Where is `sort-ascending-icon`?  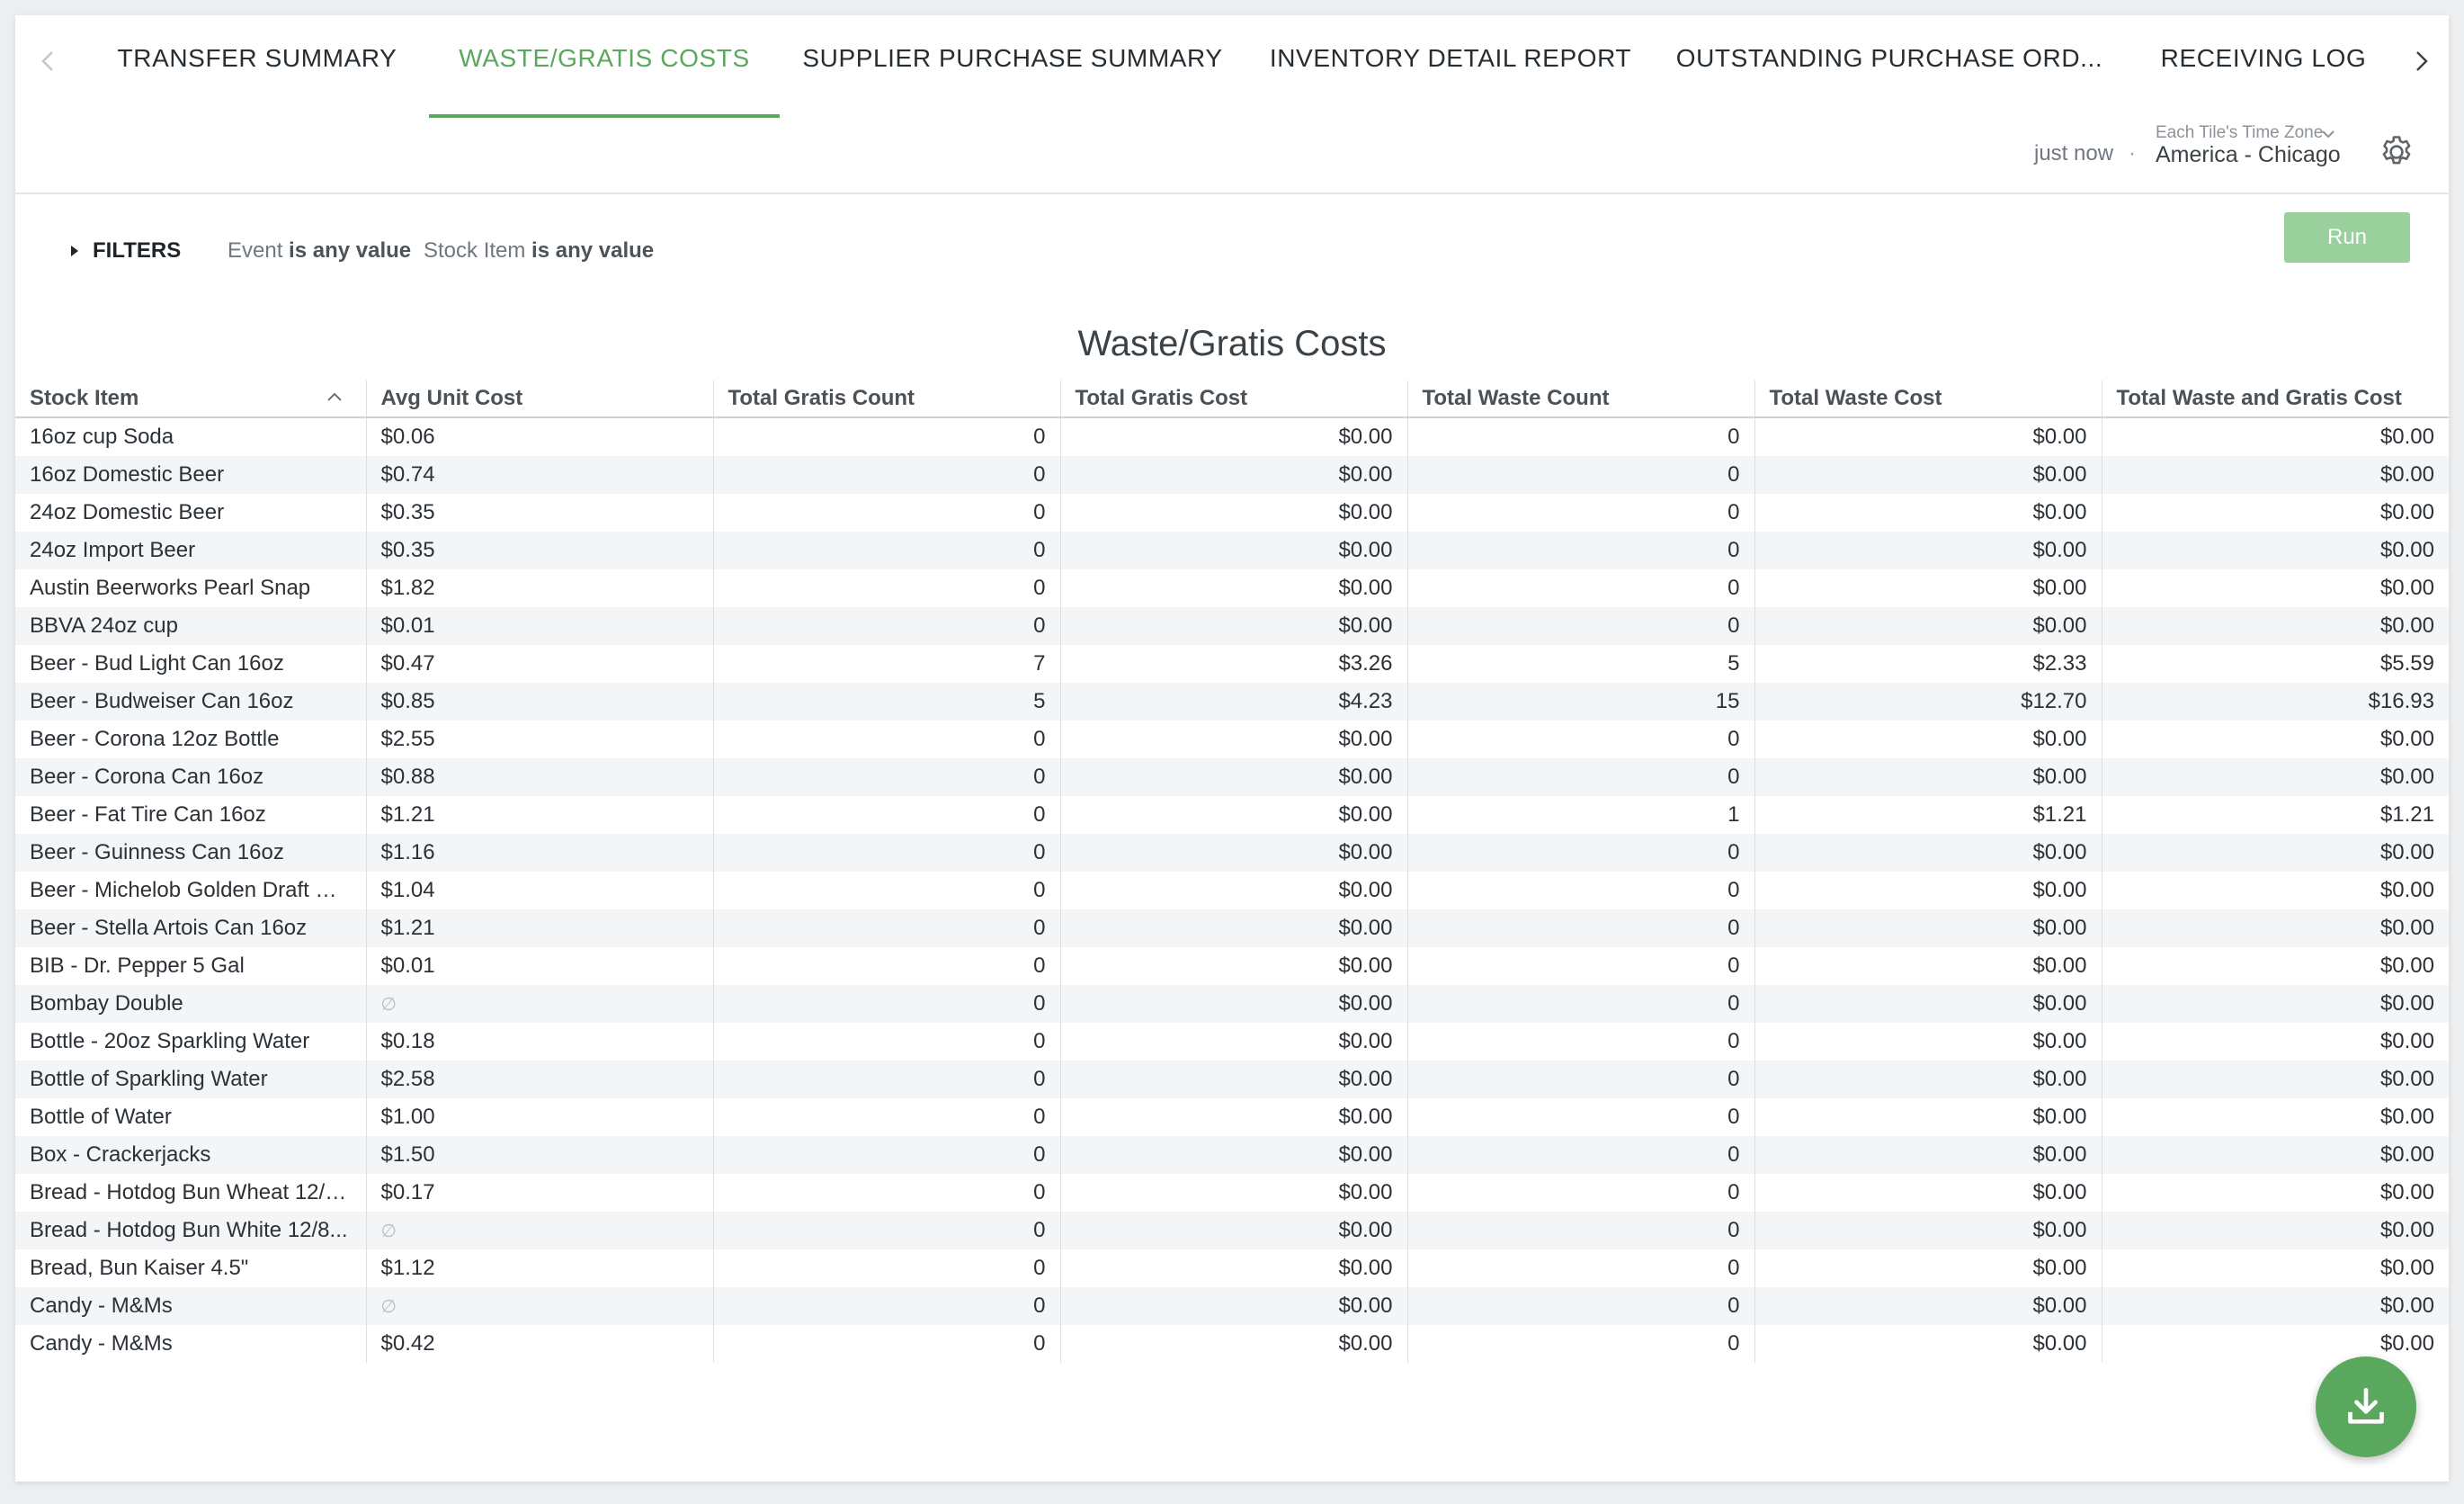 sort-ascending-icon is located at coordinates (334, 396).